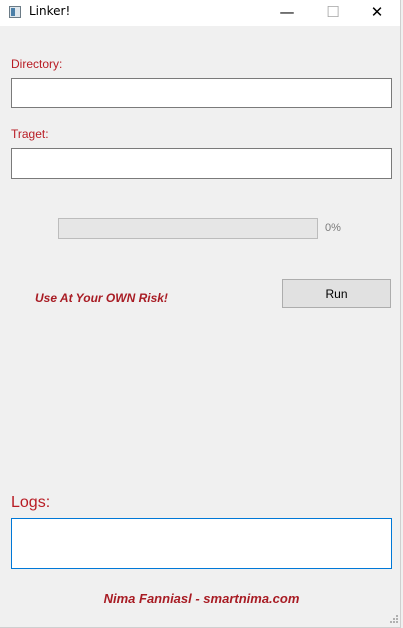  I want to click on maximize-icon: ☐, so click(333, 12).